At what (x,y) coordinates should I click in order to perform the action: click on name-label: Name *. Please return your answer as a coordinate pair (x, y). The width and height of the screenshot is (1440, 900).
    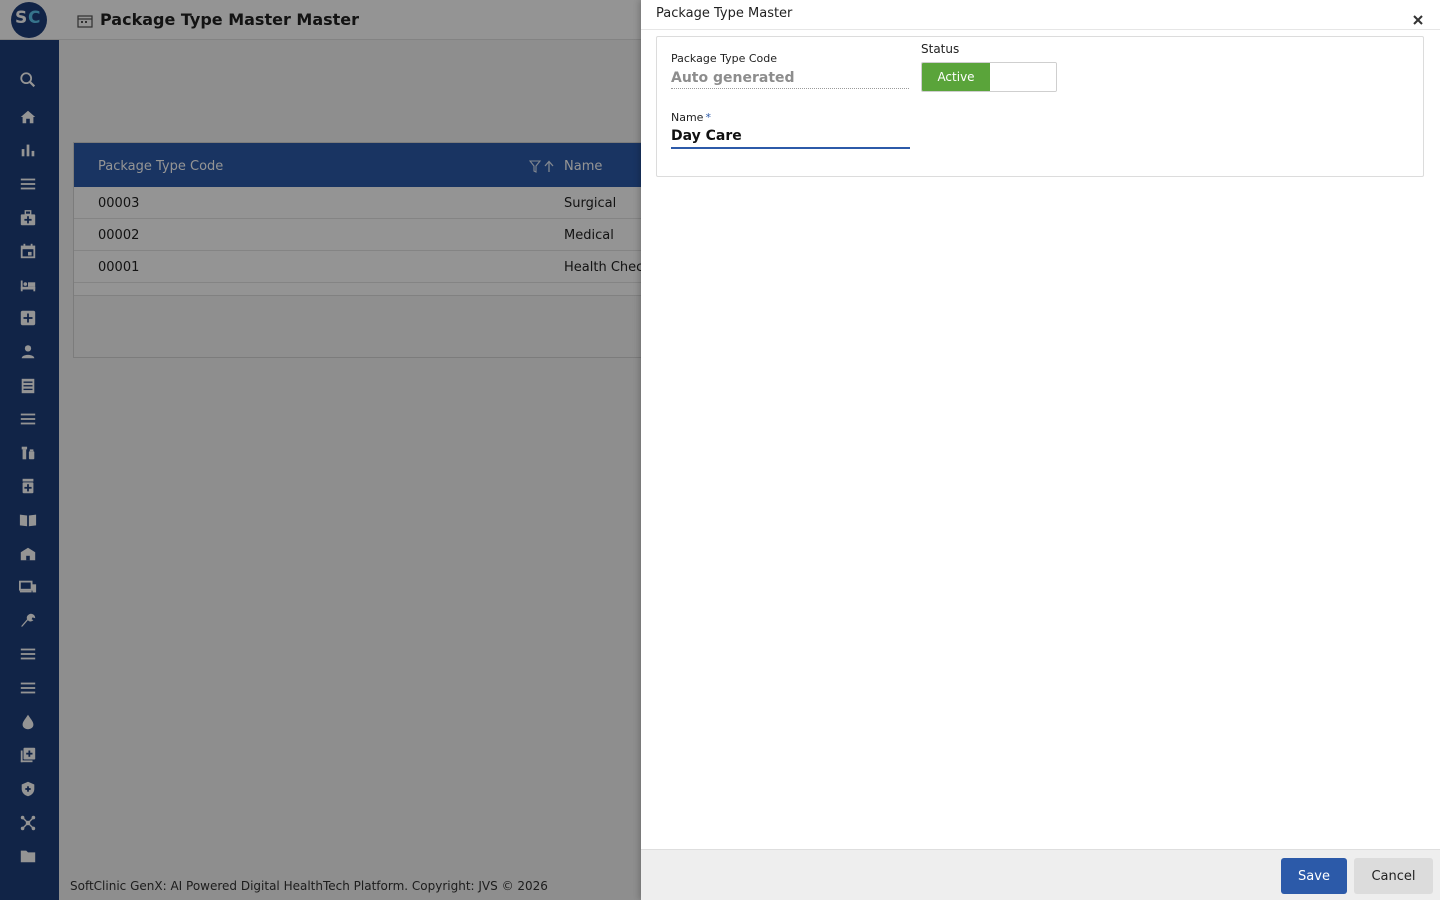
    Looking at the image, I should click on (691, 117).